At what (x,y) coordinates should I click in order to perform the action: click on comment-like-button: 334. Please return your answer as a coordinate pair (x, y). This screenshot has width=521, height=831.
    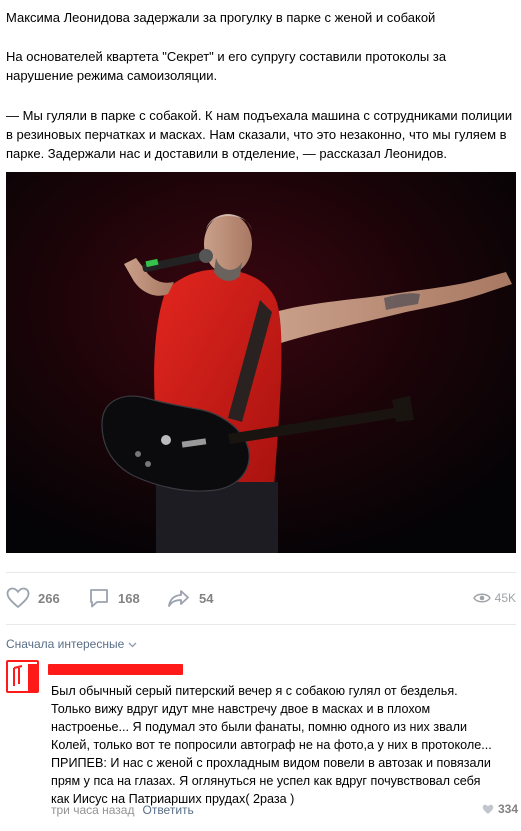
    Looking at the image, I should click on (500, 809).